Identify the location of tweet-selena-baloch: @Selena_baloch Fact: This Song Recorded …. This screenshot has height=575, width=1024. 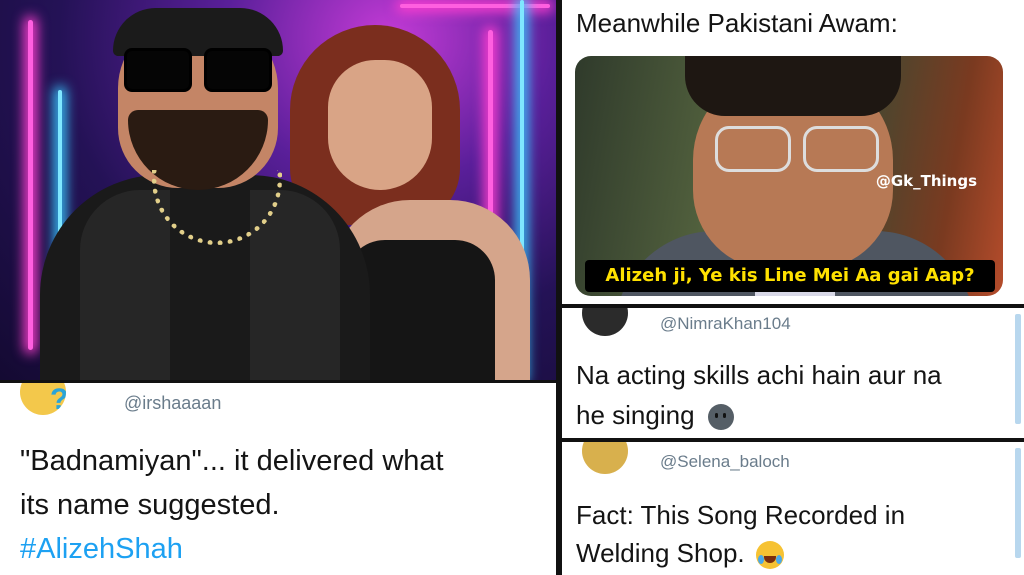
(793, 508).